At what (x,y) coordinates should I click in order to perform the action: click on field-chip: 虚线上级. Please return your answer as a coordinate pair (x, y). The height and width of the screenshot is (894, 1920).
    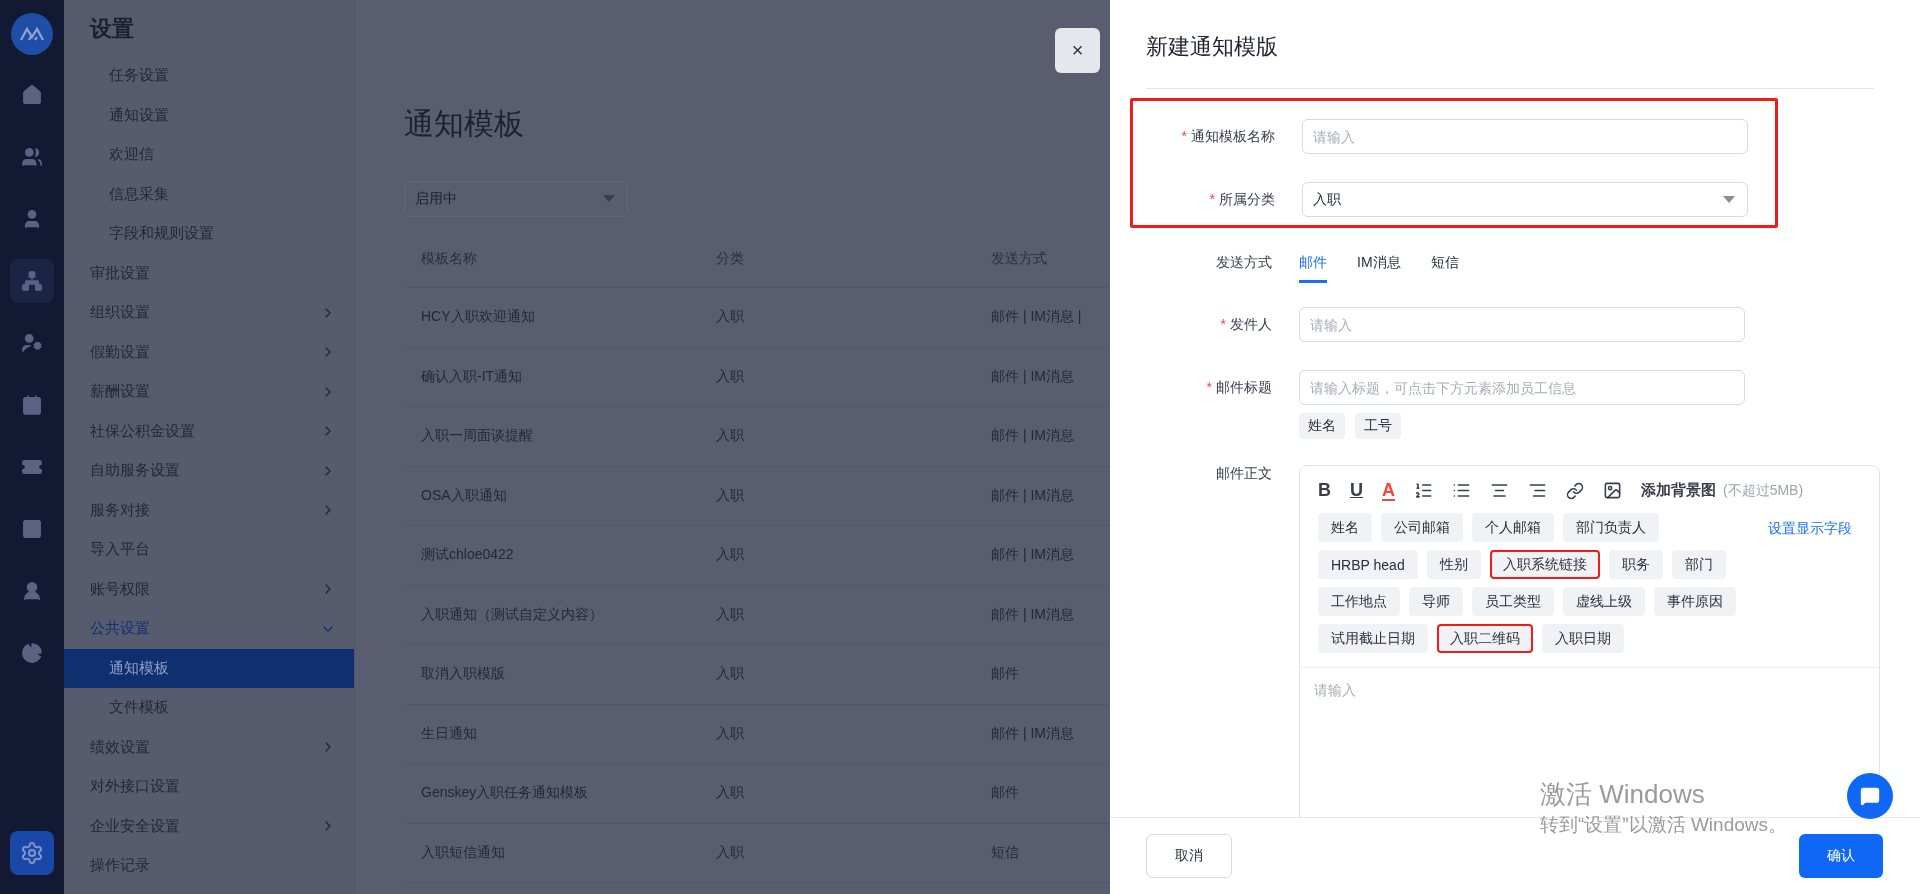
    Looking at the image, I should click on (1604, 601).